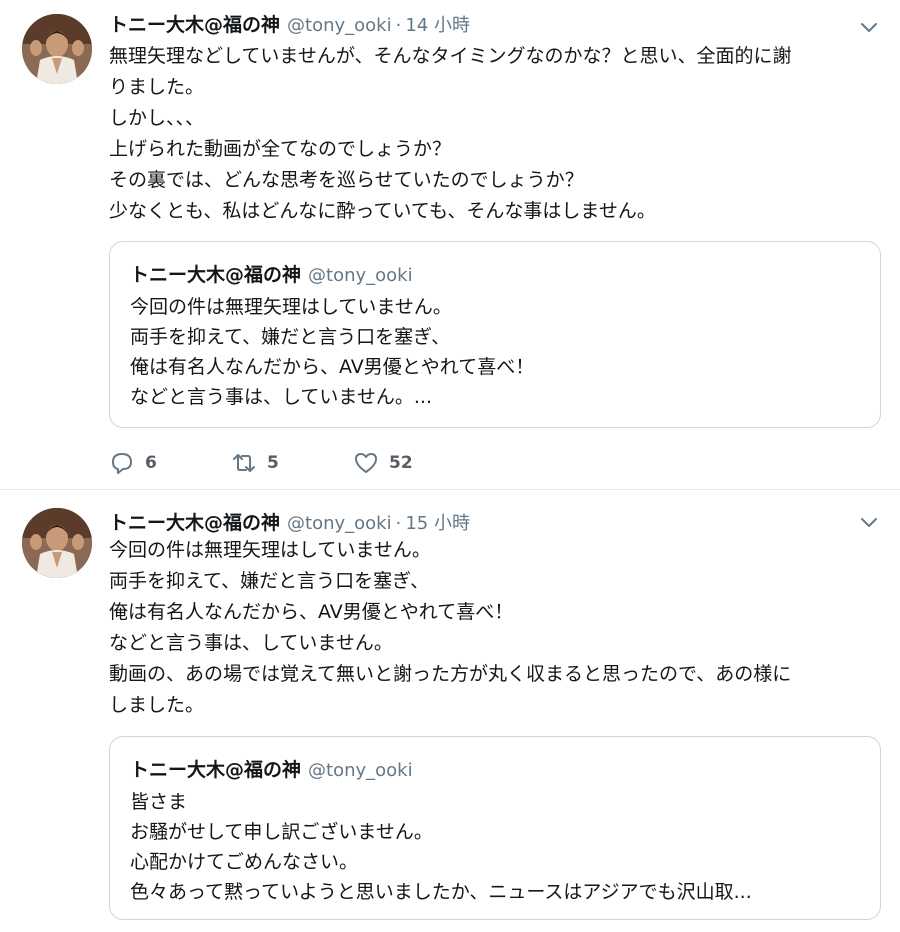 This screenshot has height=932, width=900. Describe the element at coordinates (292, 463) in the screenshot. I see `retweet-button: 5` at that location.